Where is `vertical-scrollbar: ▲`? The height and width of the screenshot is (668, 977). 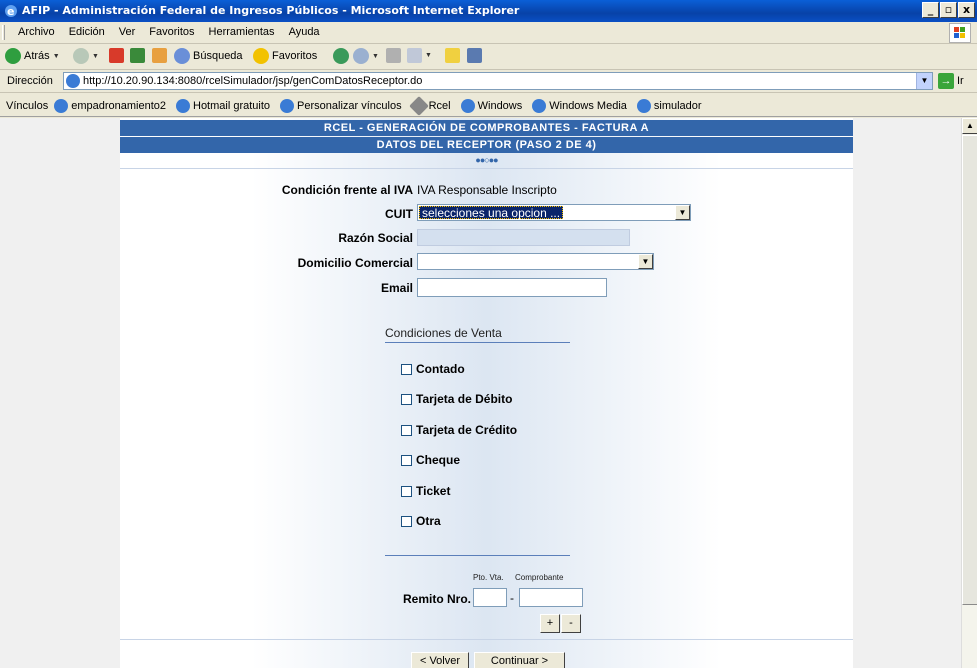
vertical-scrollbar: ▲ is located at coordinates (969, 393).